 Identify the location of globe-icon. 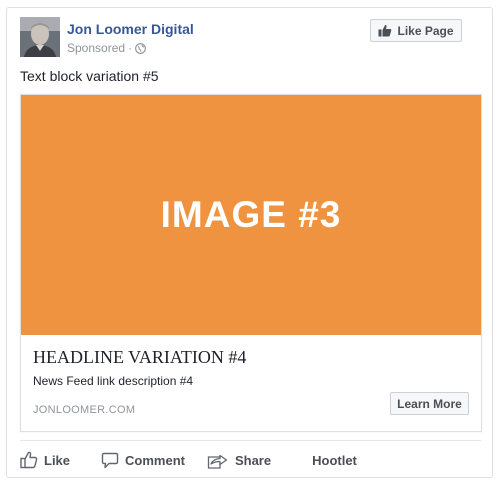
(140, 48).